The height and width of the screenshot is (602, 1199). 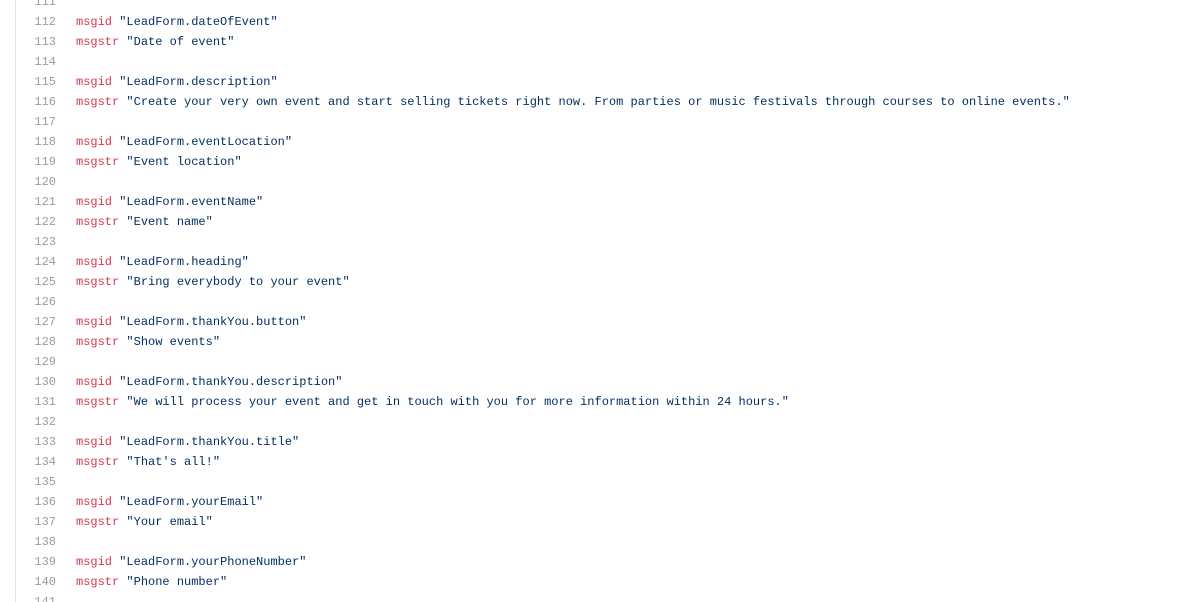 What do you see at coordinates (36, 462) in the screenshot?
I see `line-number: 134` at bounding box center [36, 462].